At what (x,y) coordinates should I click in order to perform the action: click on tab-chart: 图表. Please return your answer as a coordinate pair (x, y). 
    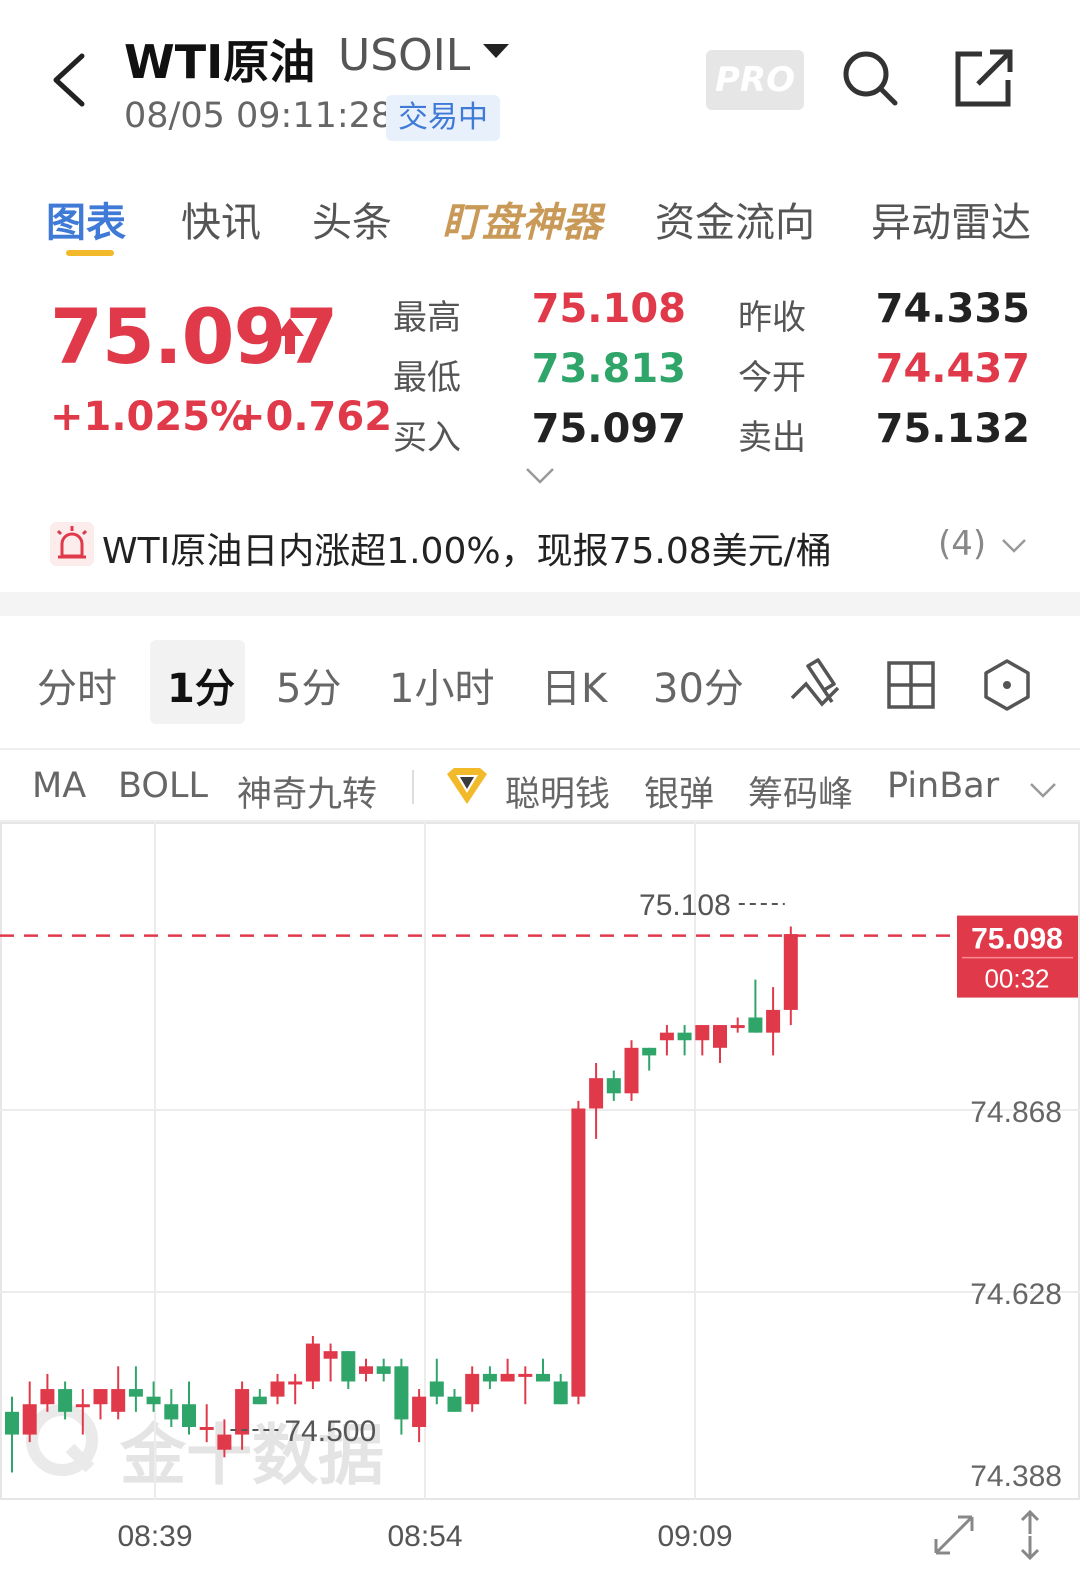
    Looking at the image, I should click on (86, 219).